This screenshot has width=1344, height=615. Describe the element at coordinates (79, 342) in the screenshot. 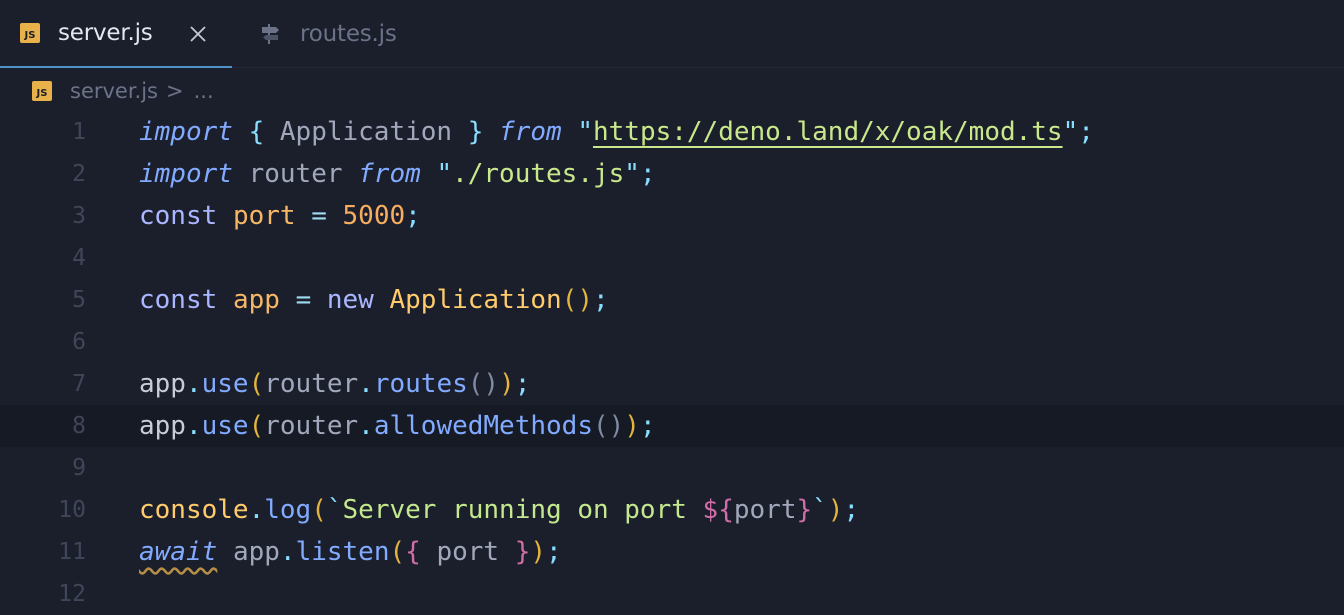

I see `line-number: 6` at that location.